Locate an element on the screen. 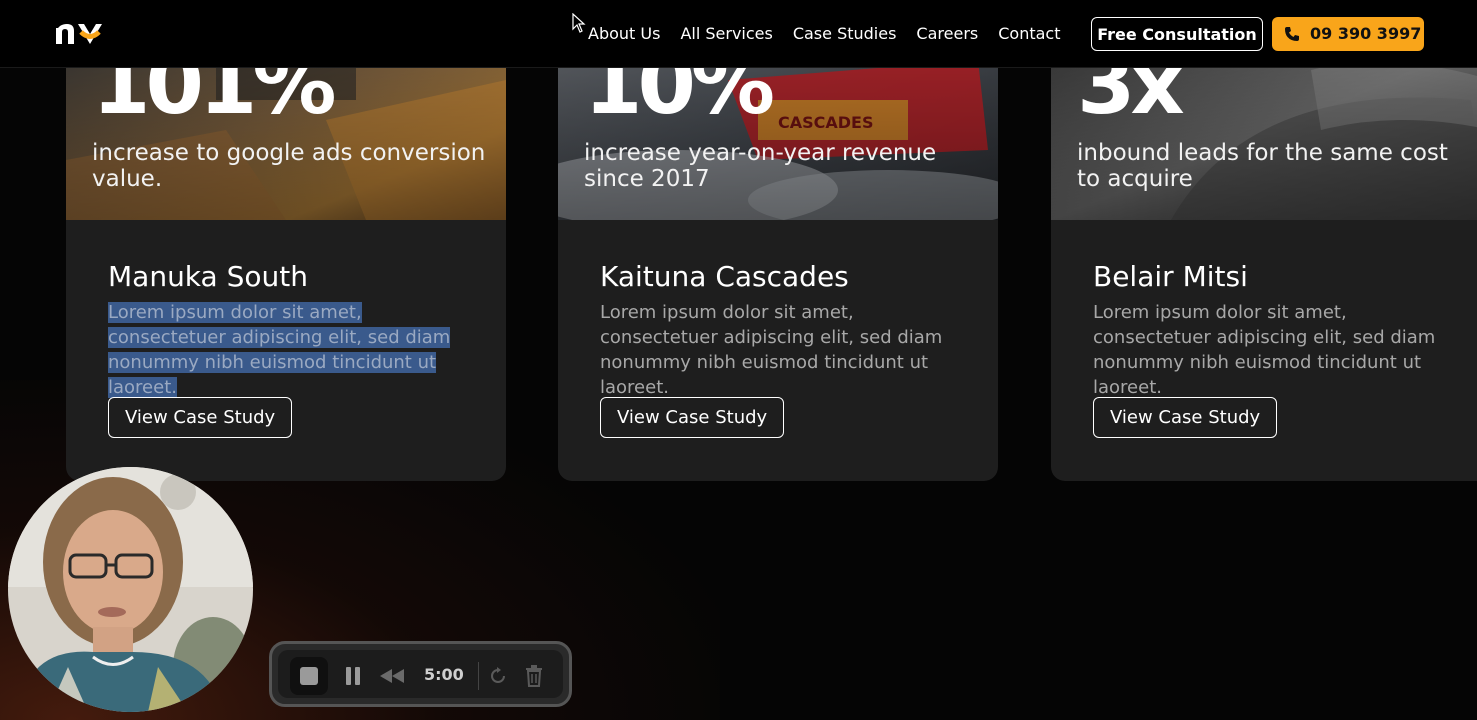  rewind-icon is located at coordinates (392, 676).